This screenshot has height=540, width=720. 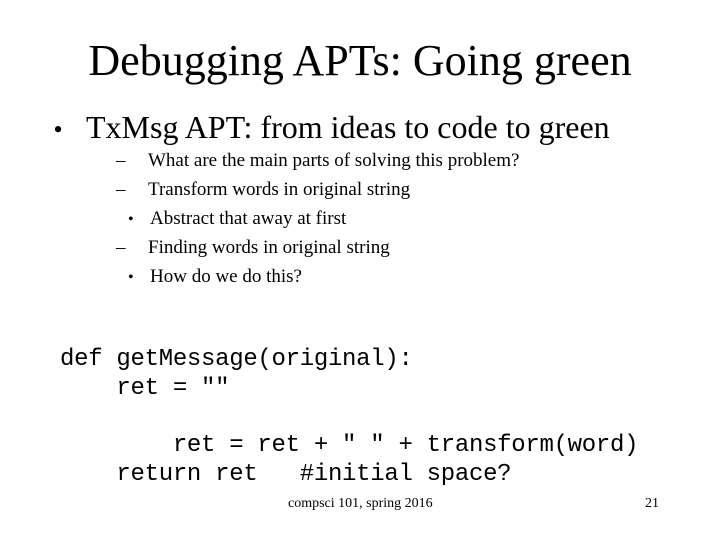 I want to click on sub-bullet-text: Finding words in original string, so click(x=269, y=247).